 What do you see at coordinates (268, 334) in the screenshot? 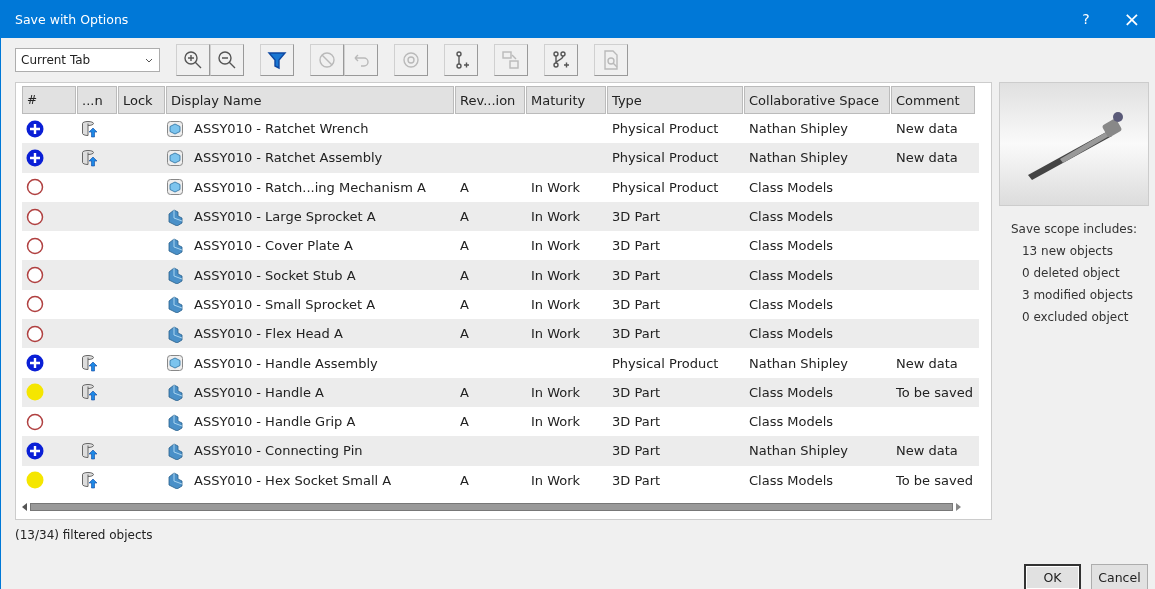
I see `display-name: ASSY010 - Flex Head A` at bounding box center [268, 334].